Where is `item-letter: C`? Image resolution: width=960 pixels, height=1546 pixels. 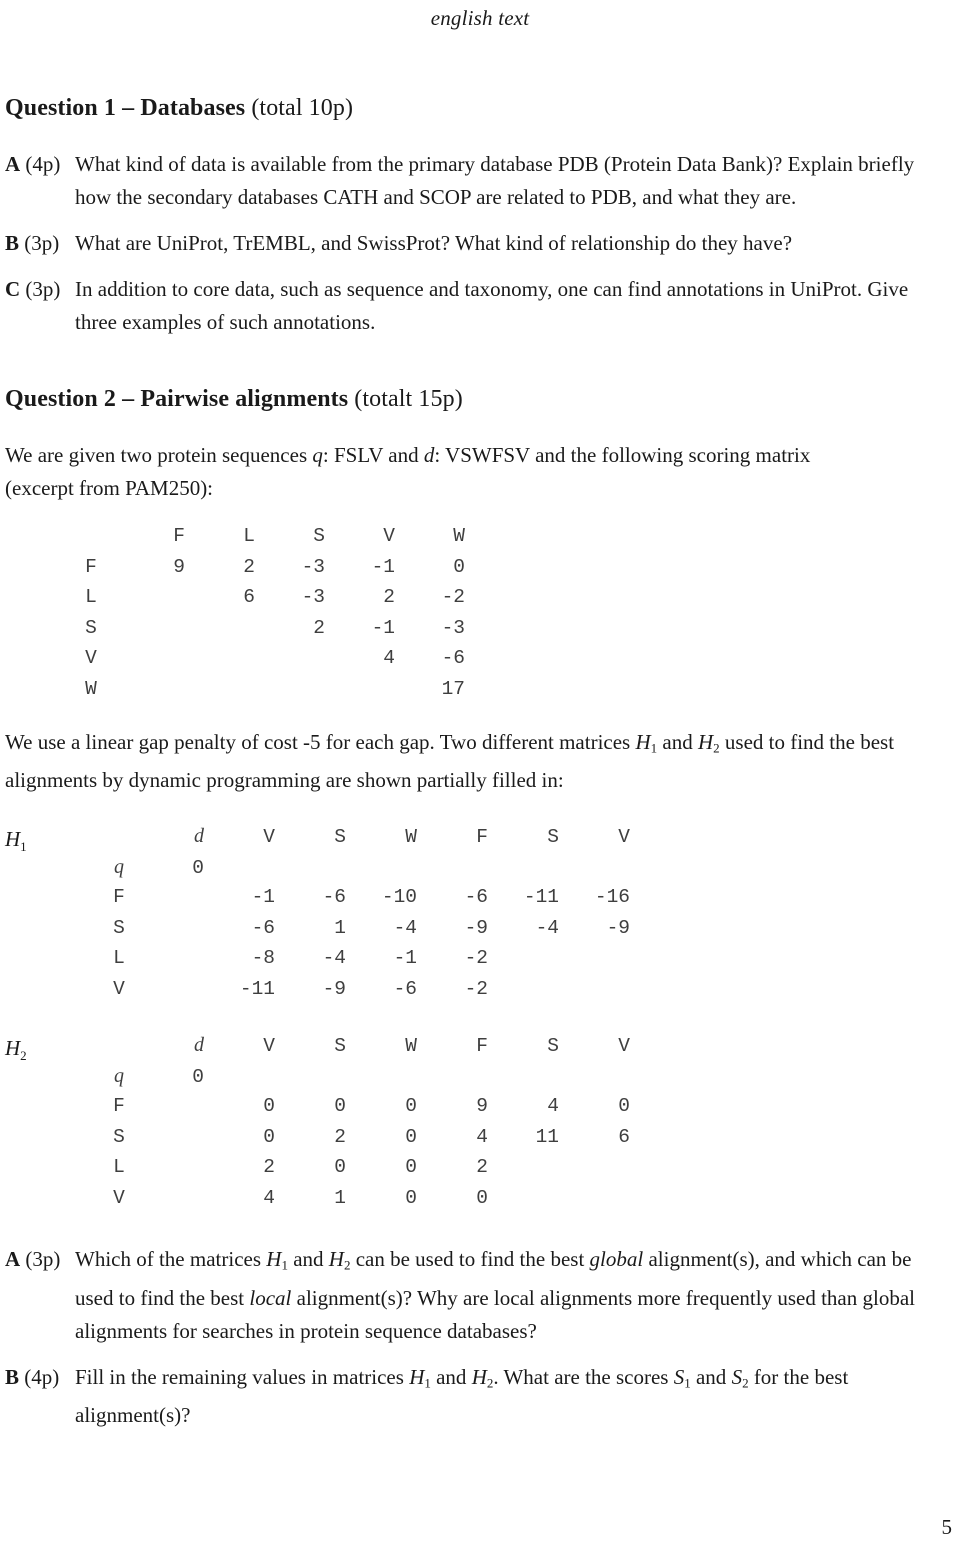 item-letter: C is located at coordinates (13, 289).